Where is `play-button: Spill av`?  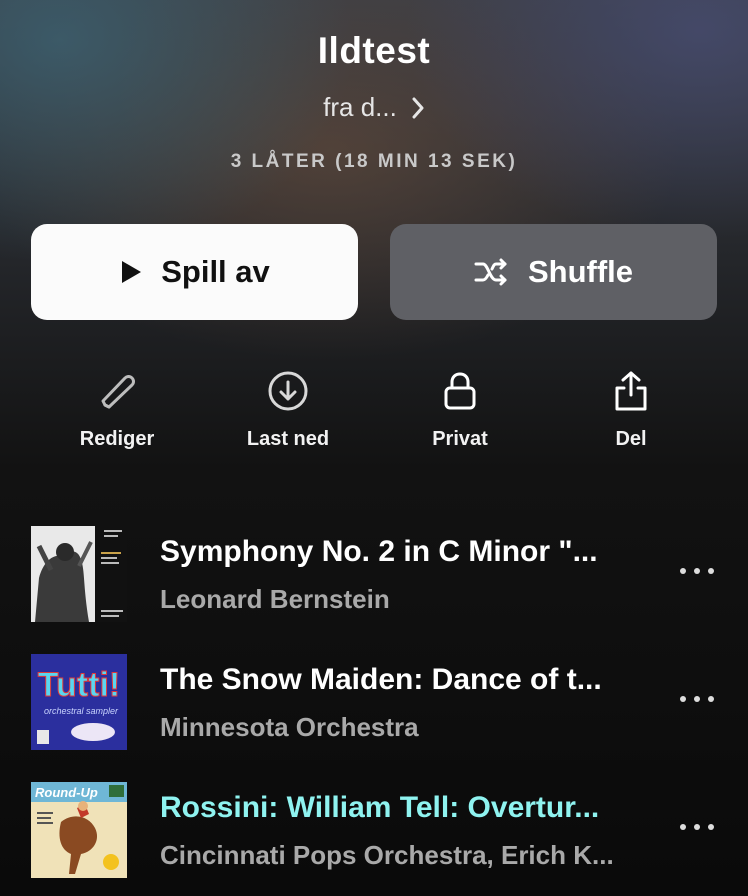 play-button: Spill av is located at coordinates (194, 272).